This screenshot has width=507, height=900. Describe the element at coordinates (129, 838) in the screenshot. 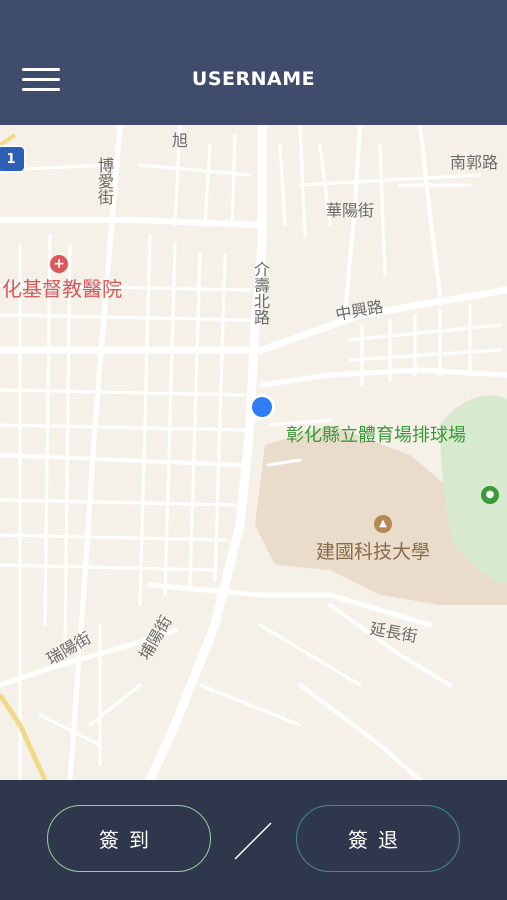

I see `check-in-button: 簽到` at that location.